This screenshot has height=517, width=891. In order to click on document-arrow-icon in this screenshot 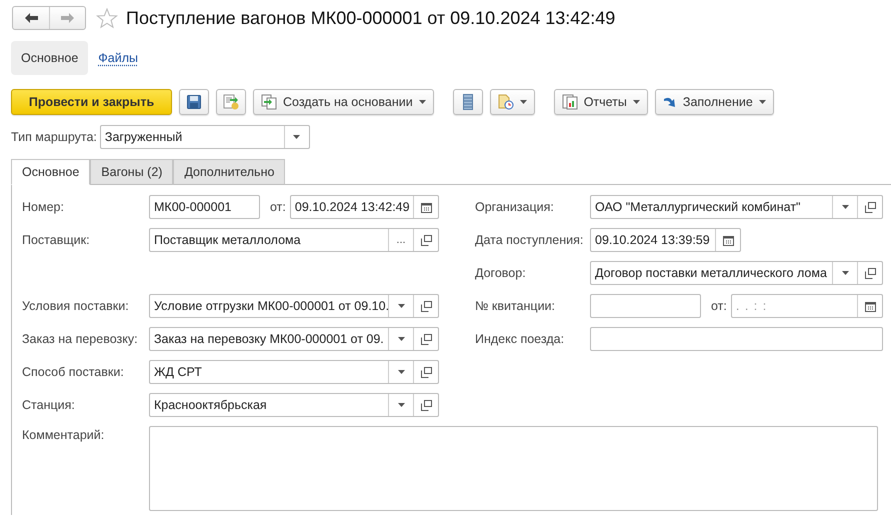, I will do `click(231, 102)`.